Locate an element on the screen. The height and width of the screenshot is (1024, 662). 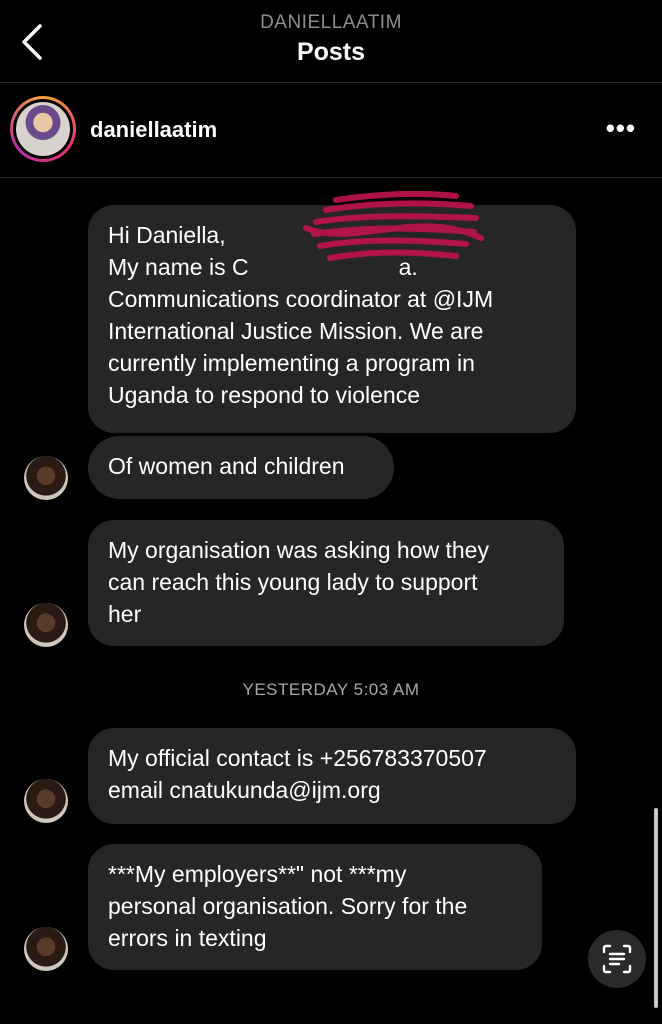
page-title: Posts is located at coordinates (331, 52).